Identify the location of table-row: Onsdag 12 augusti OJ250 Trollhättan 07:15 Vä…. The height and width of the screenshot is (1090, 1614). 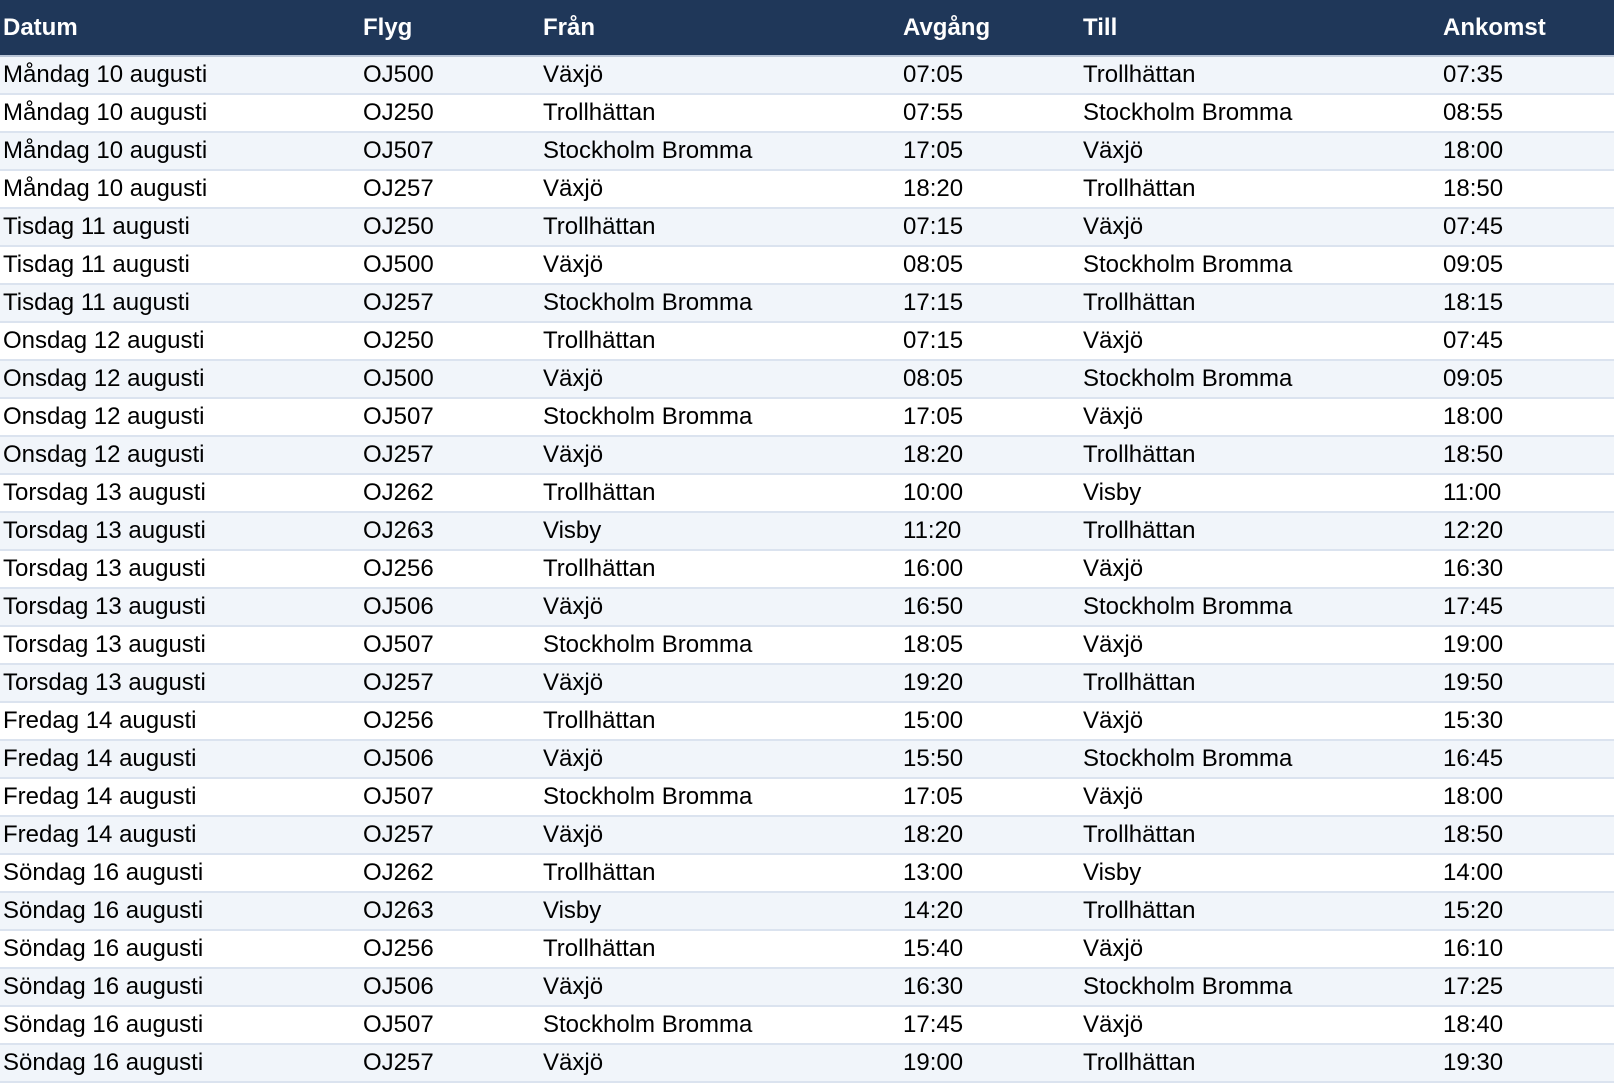
(807, 341).